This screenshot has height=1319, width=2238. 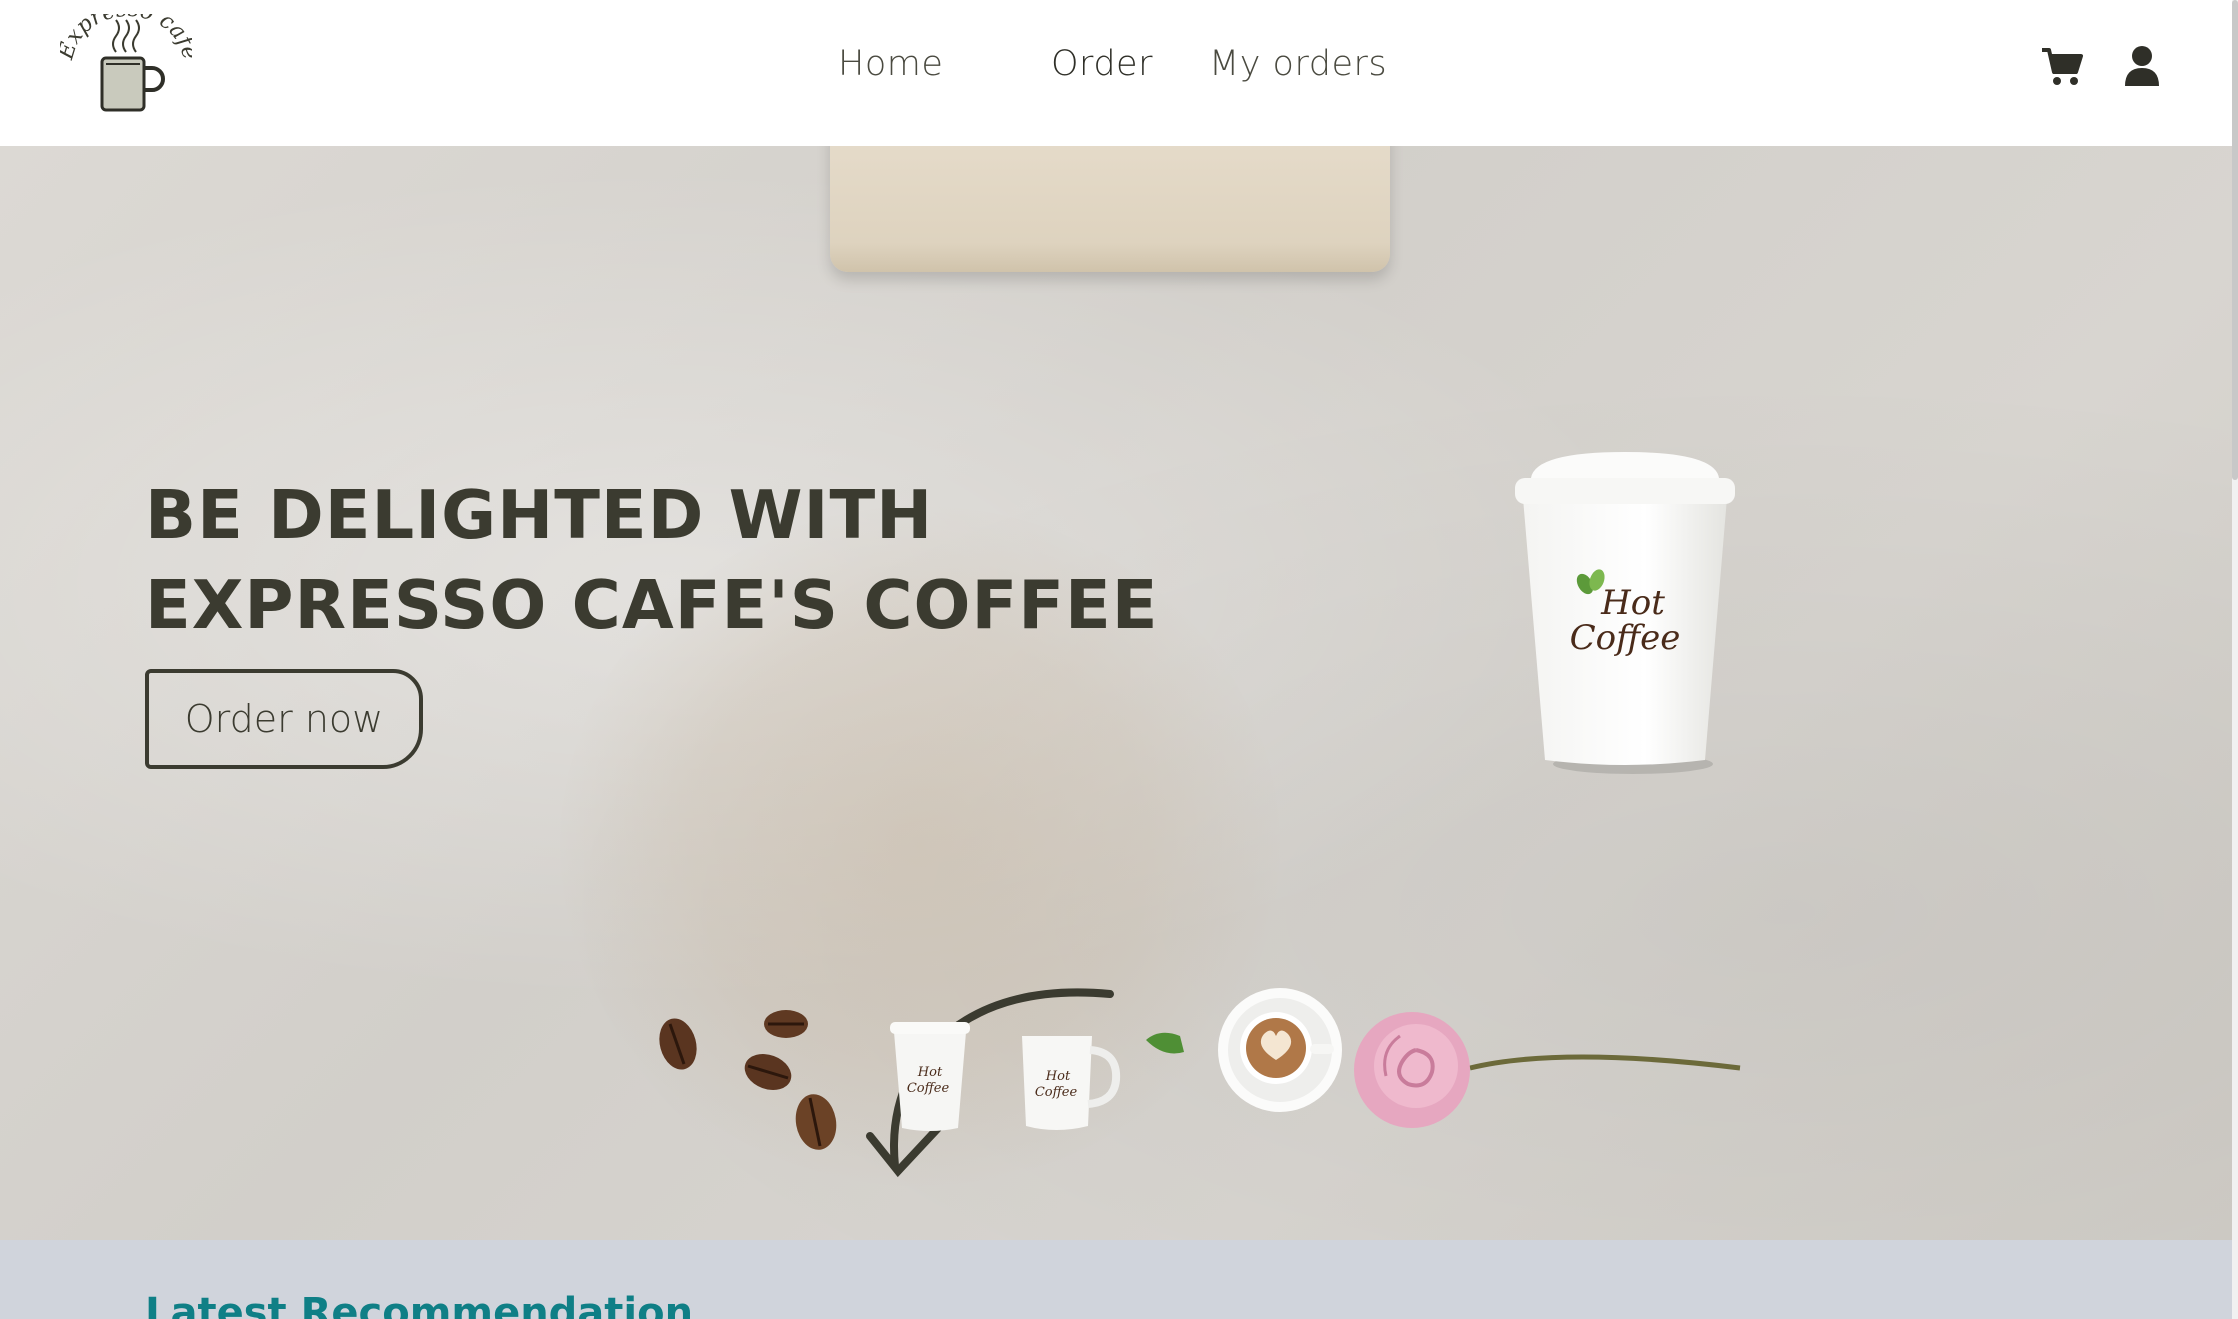 What do you see at coordinates (890, 64) in the screenshot?
I see `nav-home-link: Home` at bounding box center [890, 64].